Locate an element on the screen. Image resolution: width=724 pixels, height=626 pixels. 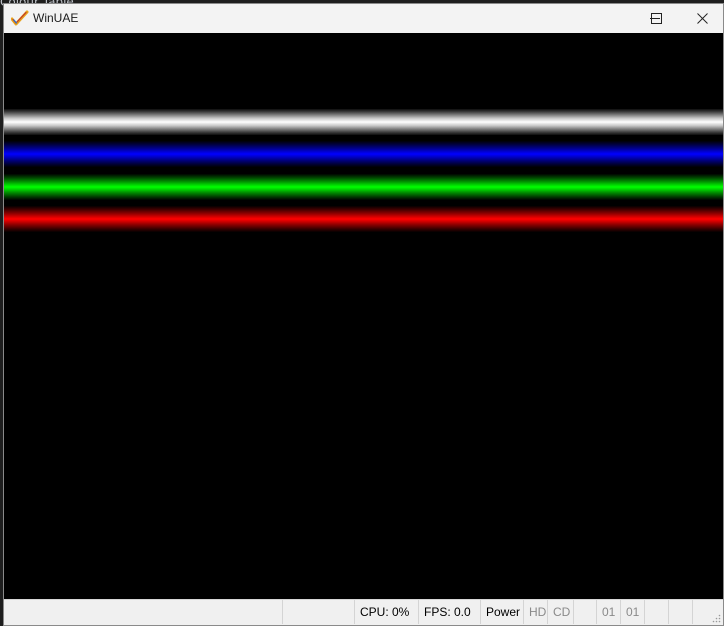
copper-bar-white is located at coordinates (363, 122).